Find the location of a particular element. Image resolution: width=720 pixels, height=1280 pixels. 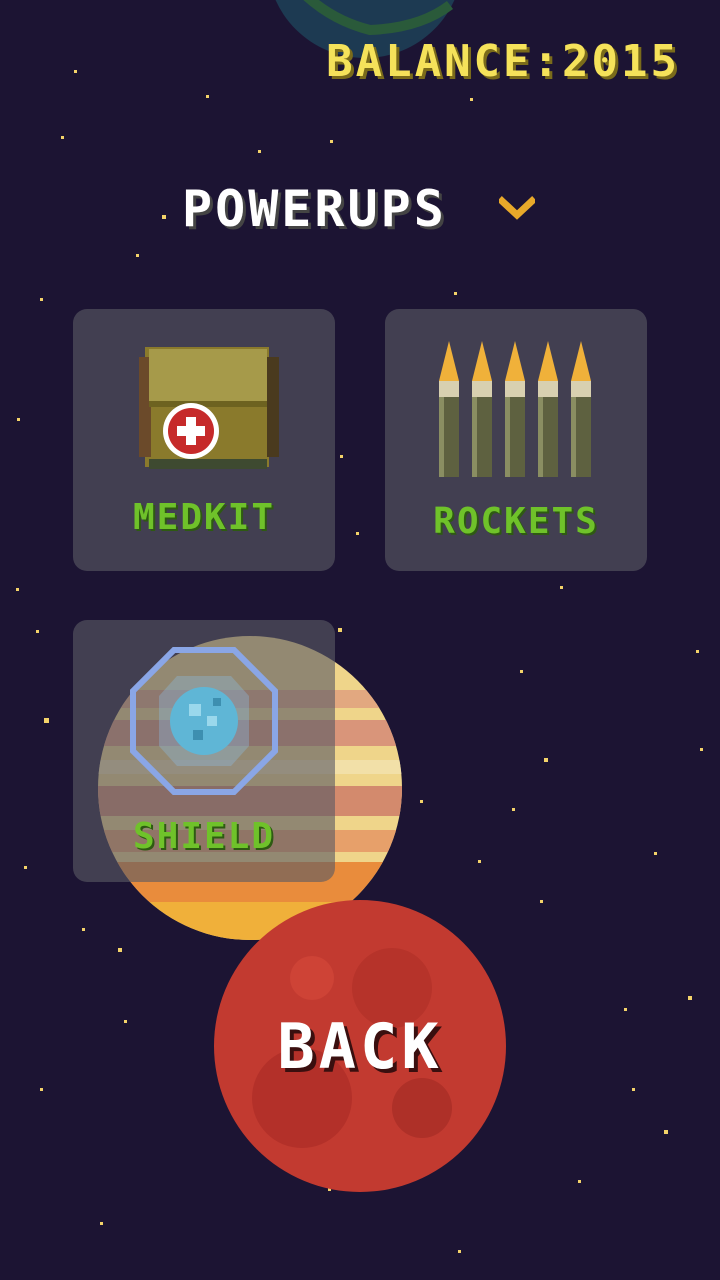

powerup-card-medkit: MEDKIT is located at coordinates (204, 440).